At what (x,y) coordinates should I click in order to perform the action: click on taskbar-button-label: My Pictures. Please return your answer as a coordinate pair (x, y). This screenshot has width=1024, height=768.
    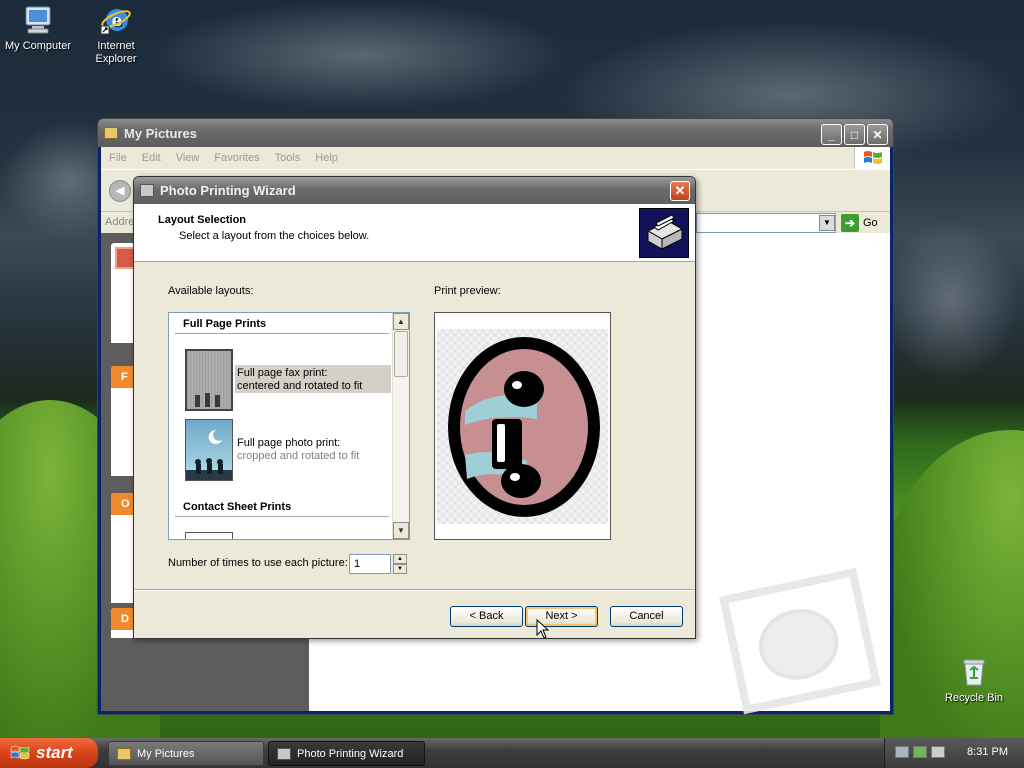
    Looking at the image, I should click on (166, 753).